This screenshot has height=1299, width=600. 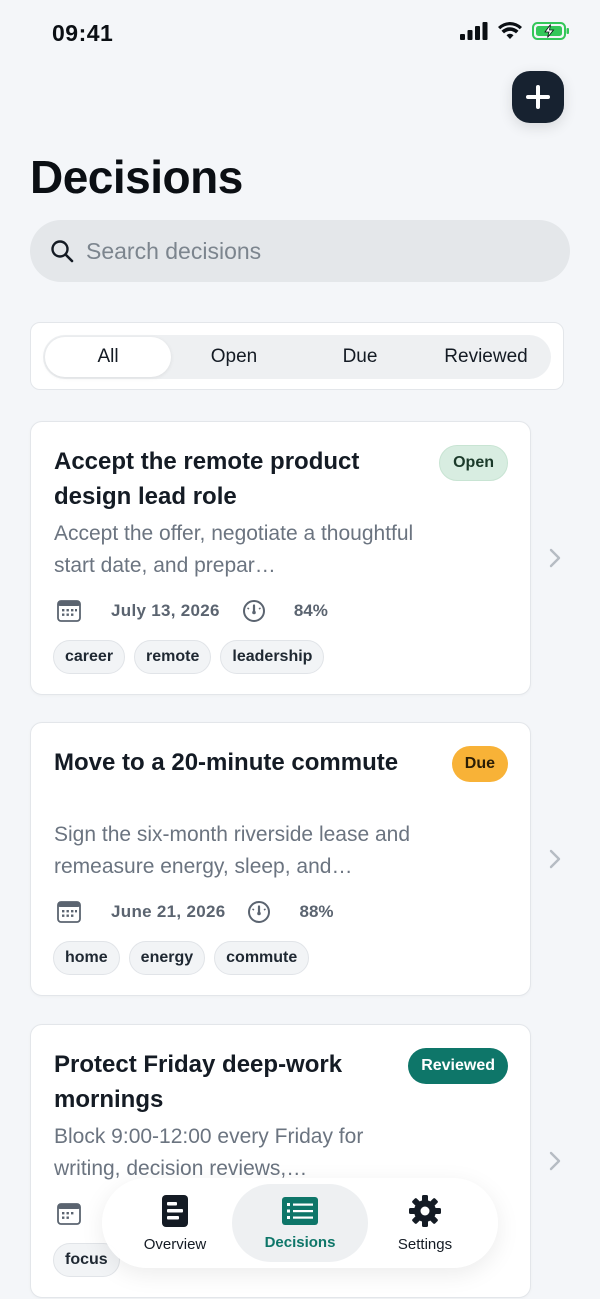 I want to click on tab-decisions: Decisions, so click(x=300, y=1223).